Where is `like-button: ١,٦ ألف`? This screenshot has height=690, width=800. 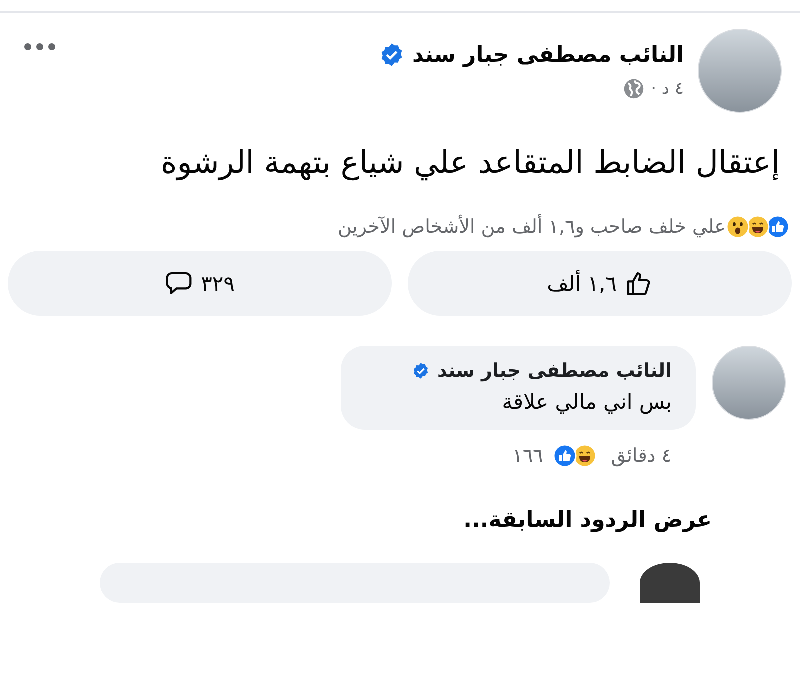 like-button: ١,٦ ألف is located at coordinates (600, 283).